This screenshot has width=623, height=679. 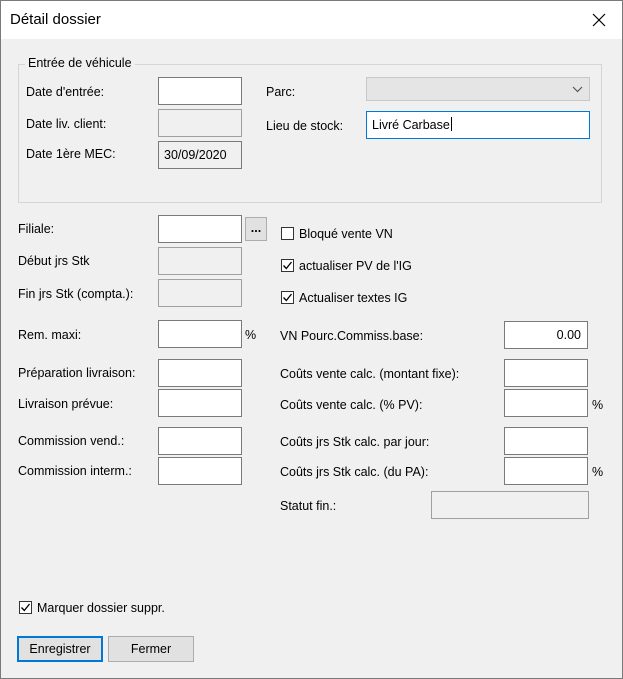 What do you see at coordinates (80, 63) in the screenshot?
I see `vehicle-entry-group-label: Entrée de véhicule` at bounding box center [80, 63].